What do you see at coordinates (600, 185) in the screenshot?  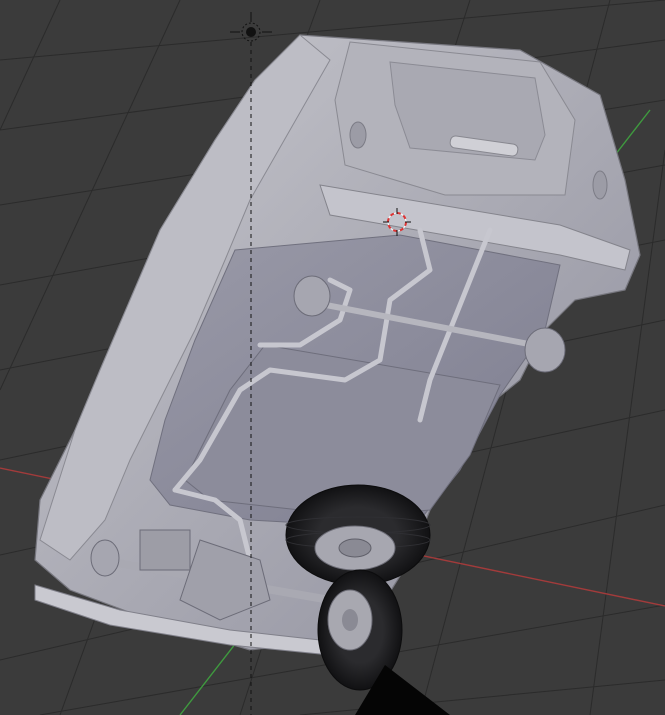 I see `tail-light-right` at bounding box center [600, 185].